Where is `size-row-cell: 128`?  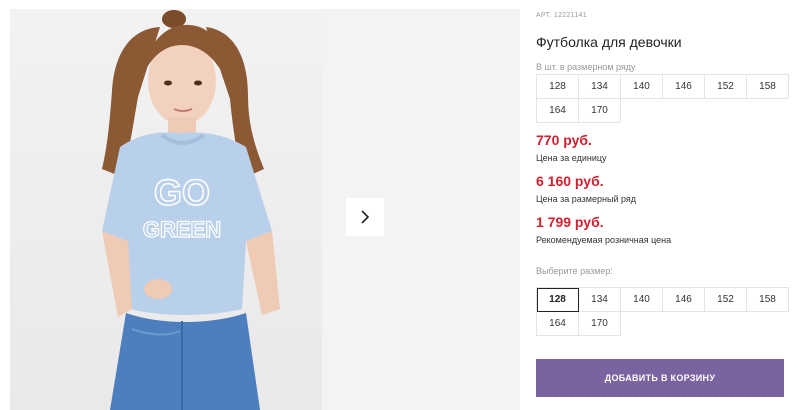
size-row-cell: 128 is located at coordinates (558, 87).